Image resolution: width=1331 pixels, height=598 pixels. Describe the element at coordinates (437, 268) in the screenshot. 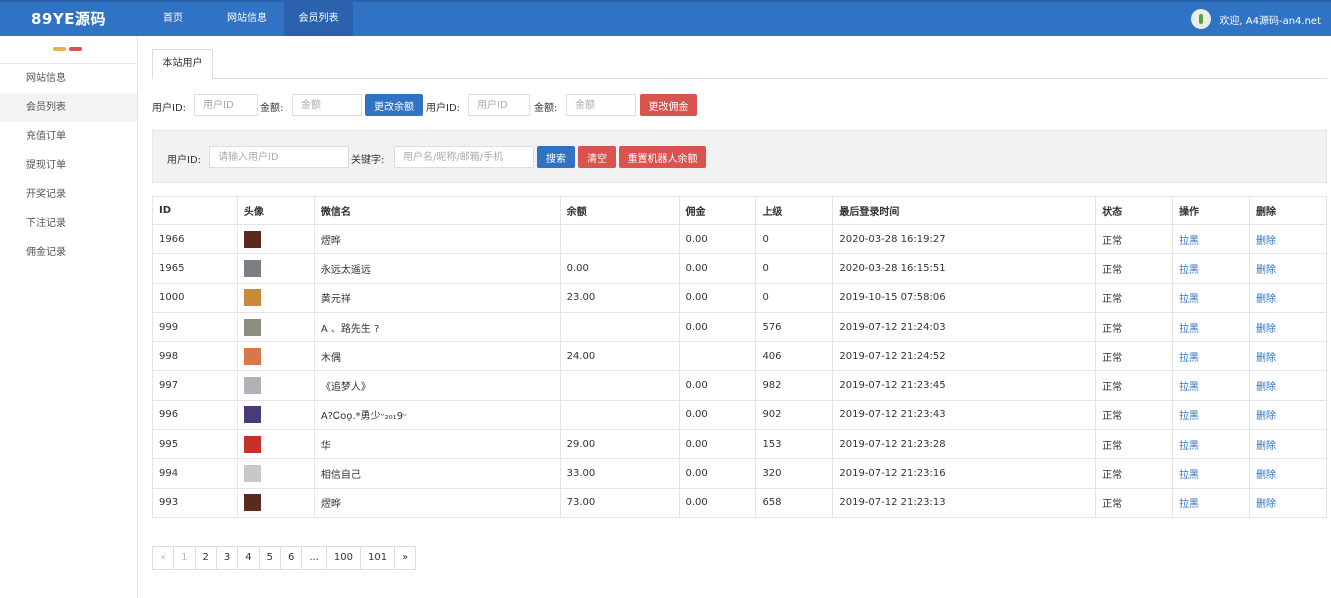

I see `cell-wechat-name: 永远太遥远` at that location.